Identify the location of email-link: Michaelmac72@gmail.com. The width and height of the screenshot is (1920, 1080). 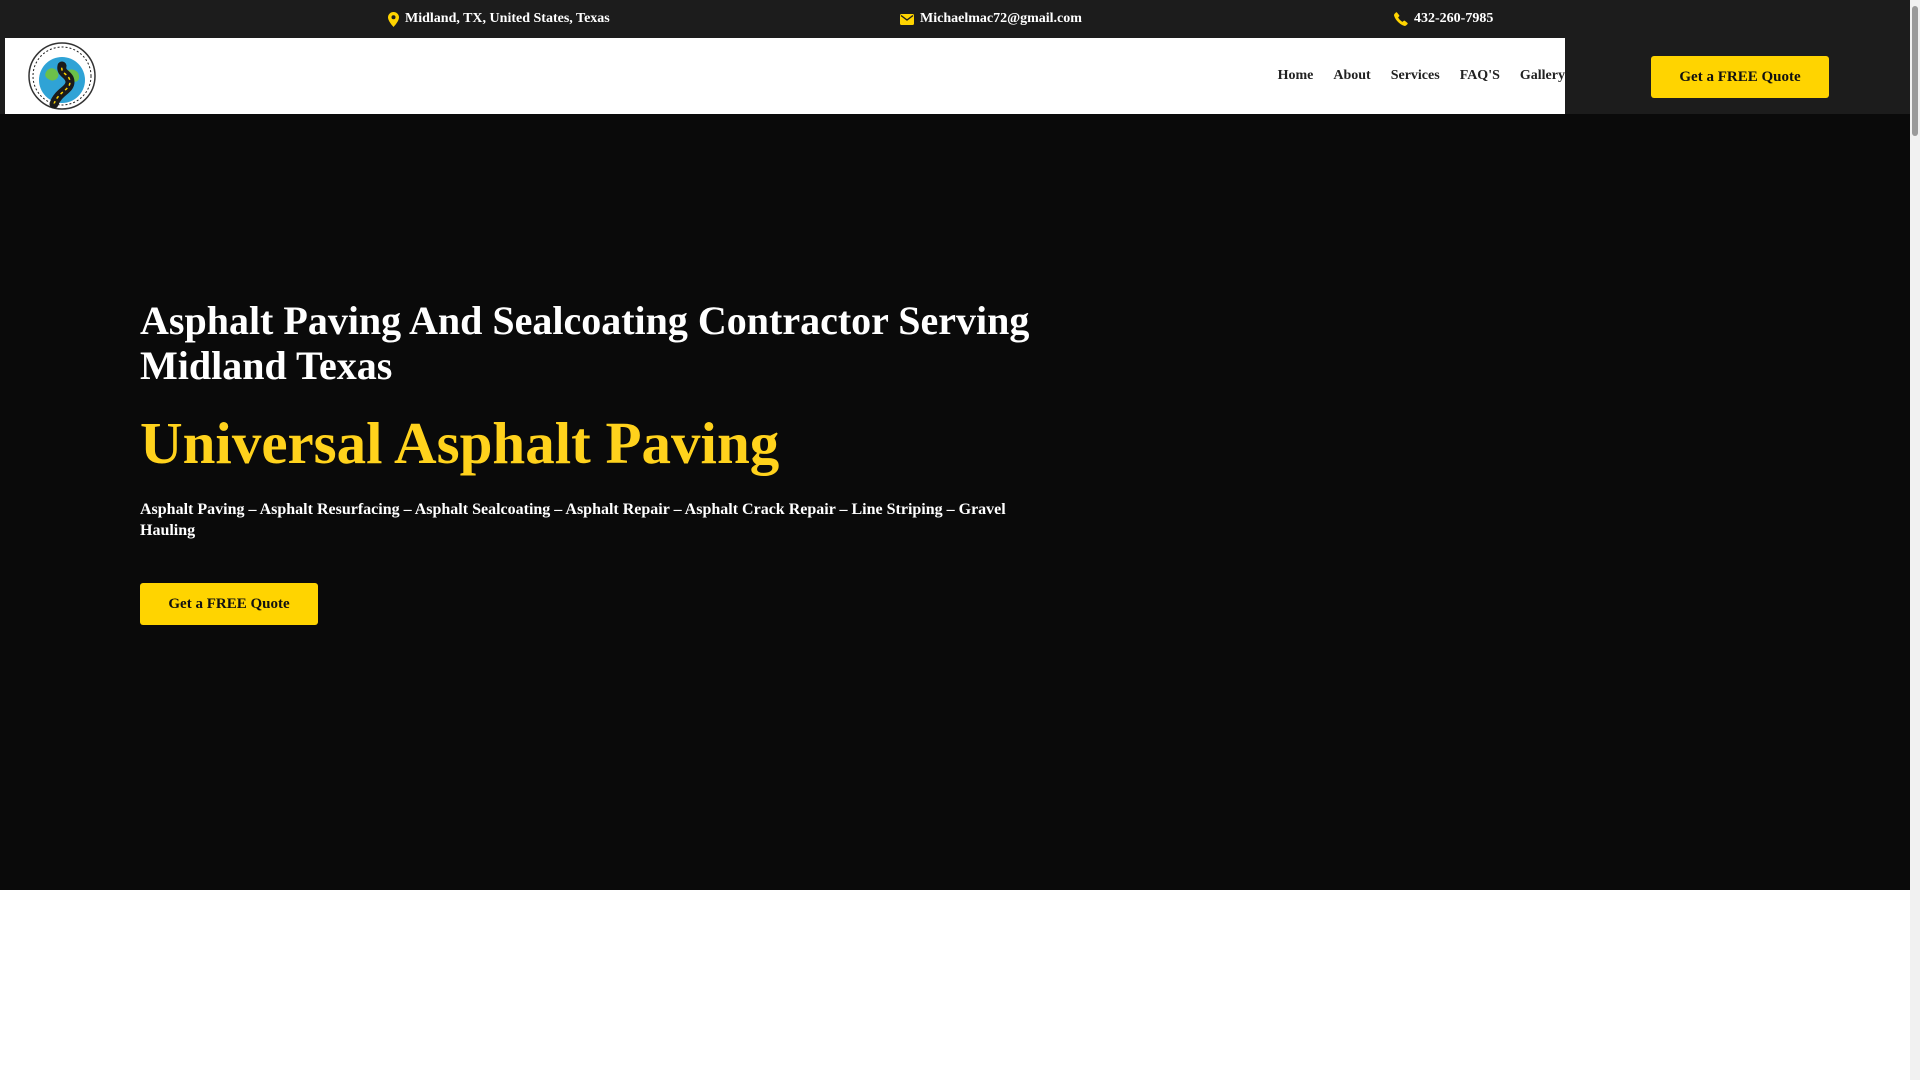
(1001, 19).